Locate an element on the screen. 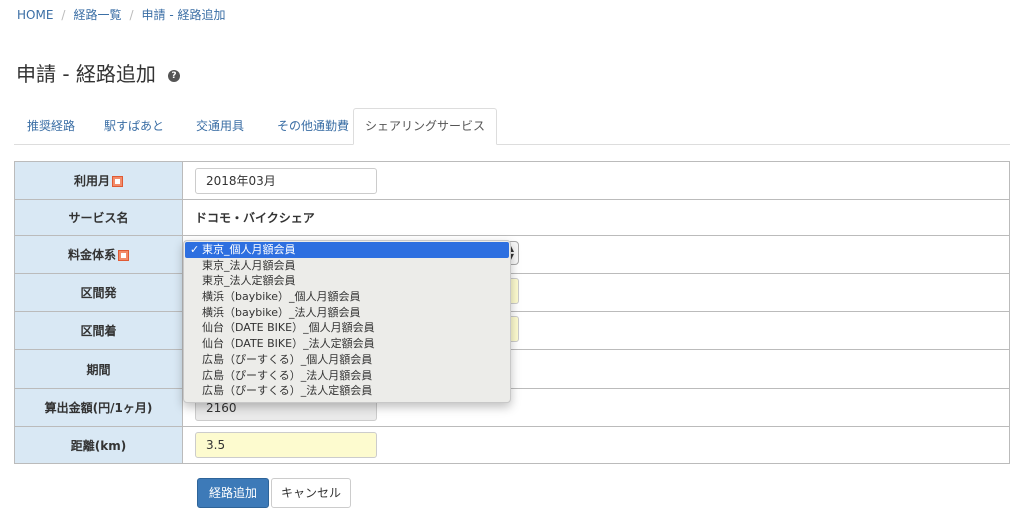 The image size is (1025, 520). amount-label-cell: 算出金額(円/1ヶ月) is located at coordinates (98, 407).